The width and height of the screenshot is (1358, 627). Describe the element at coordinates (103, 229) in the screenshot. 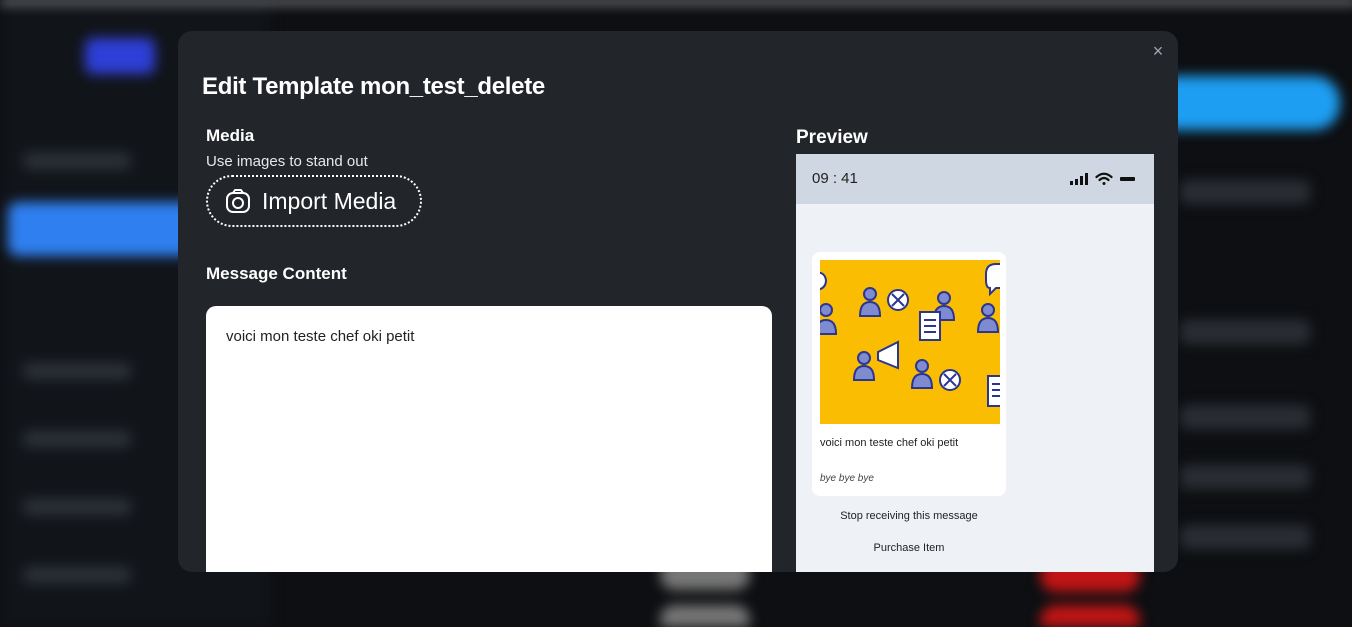

I see `sidebar-item-active` at that location.